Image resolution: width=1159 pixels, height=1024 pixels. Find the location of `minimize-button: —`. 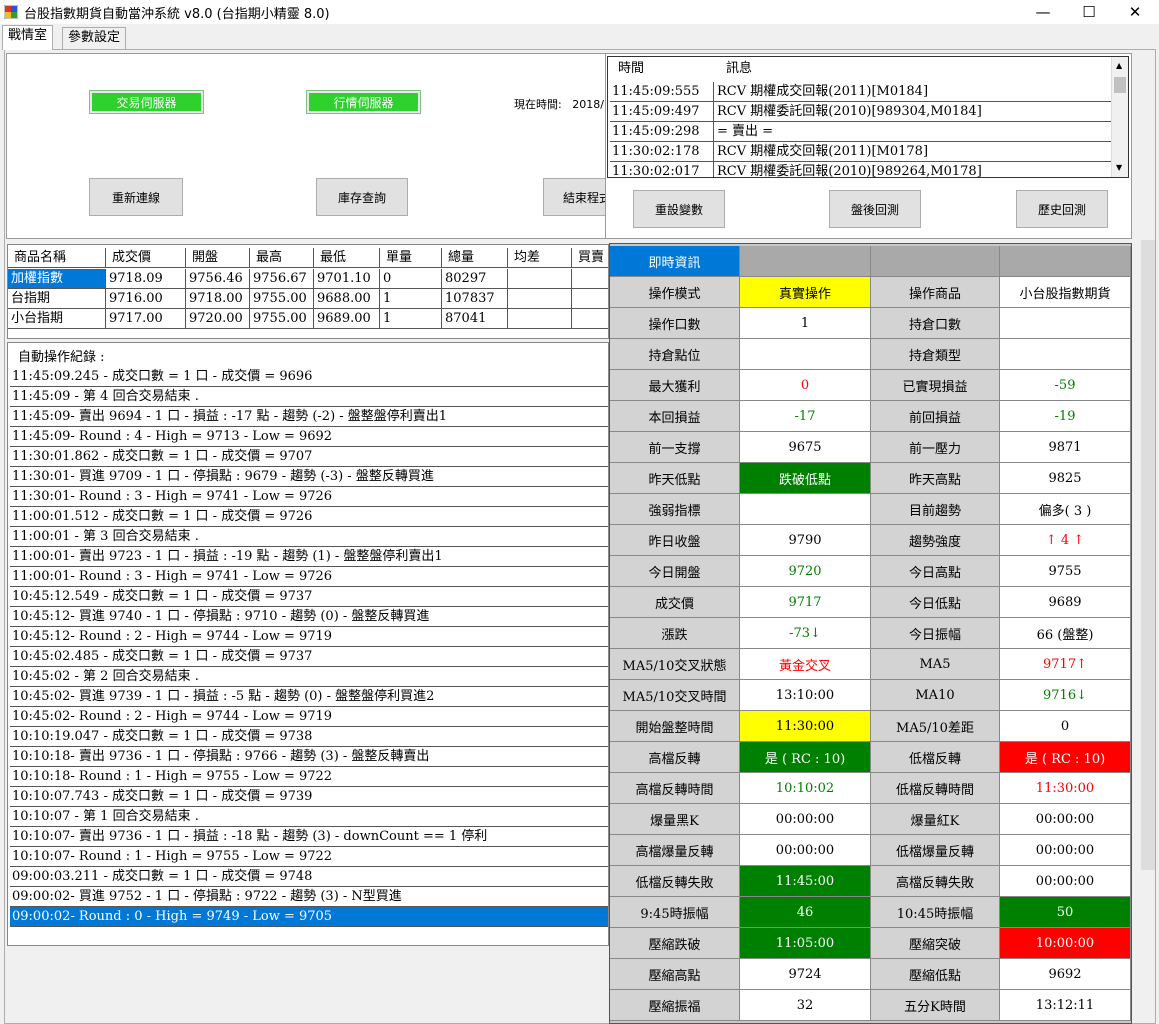

minimize-button: — is located at coordinates (1043, 12).